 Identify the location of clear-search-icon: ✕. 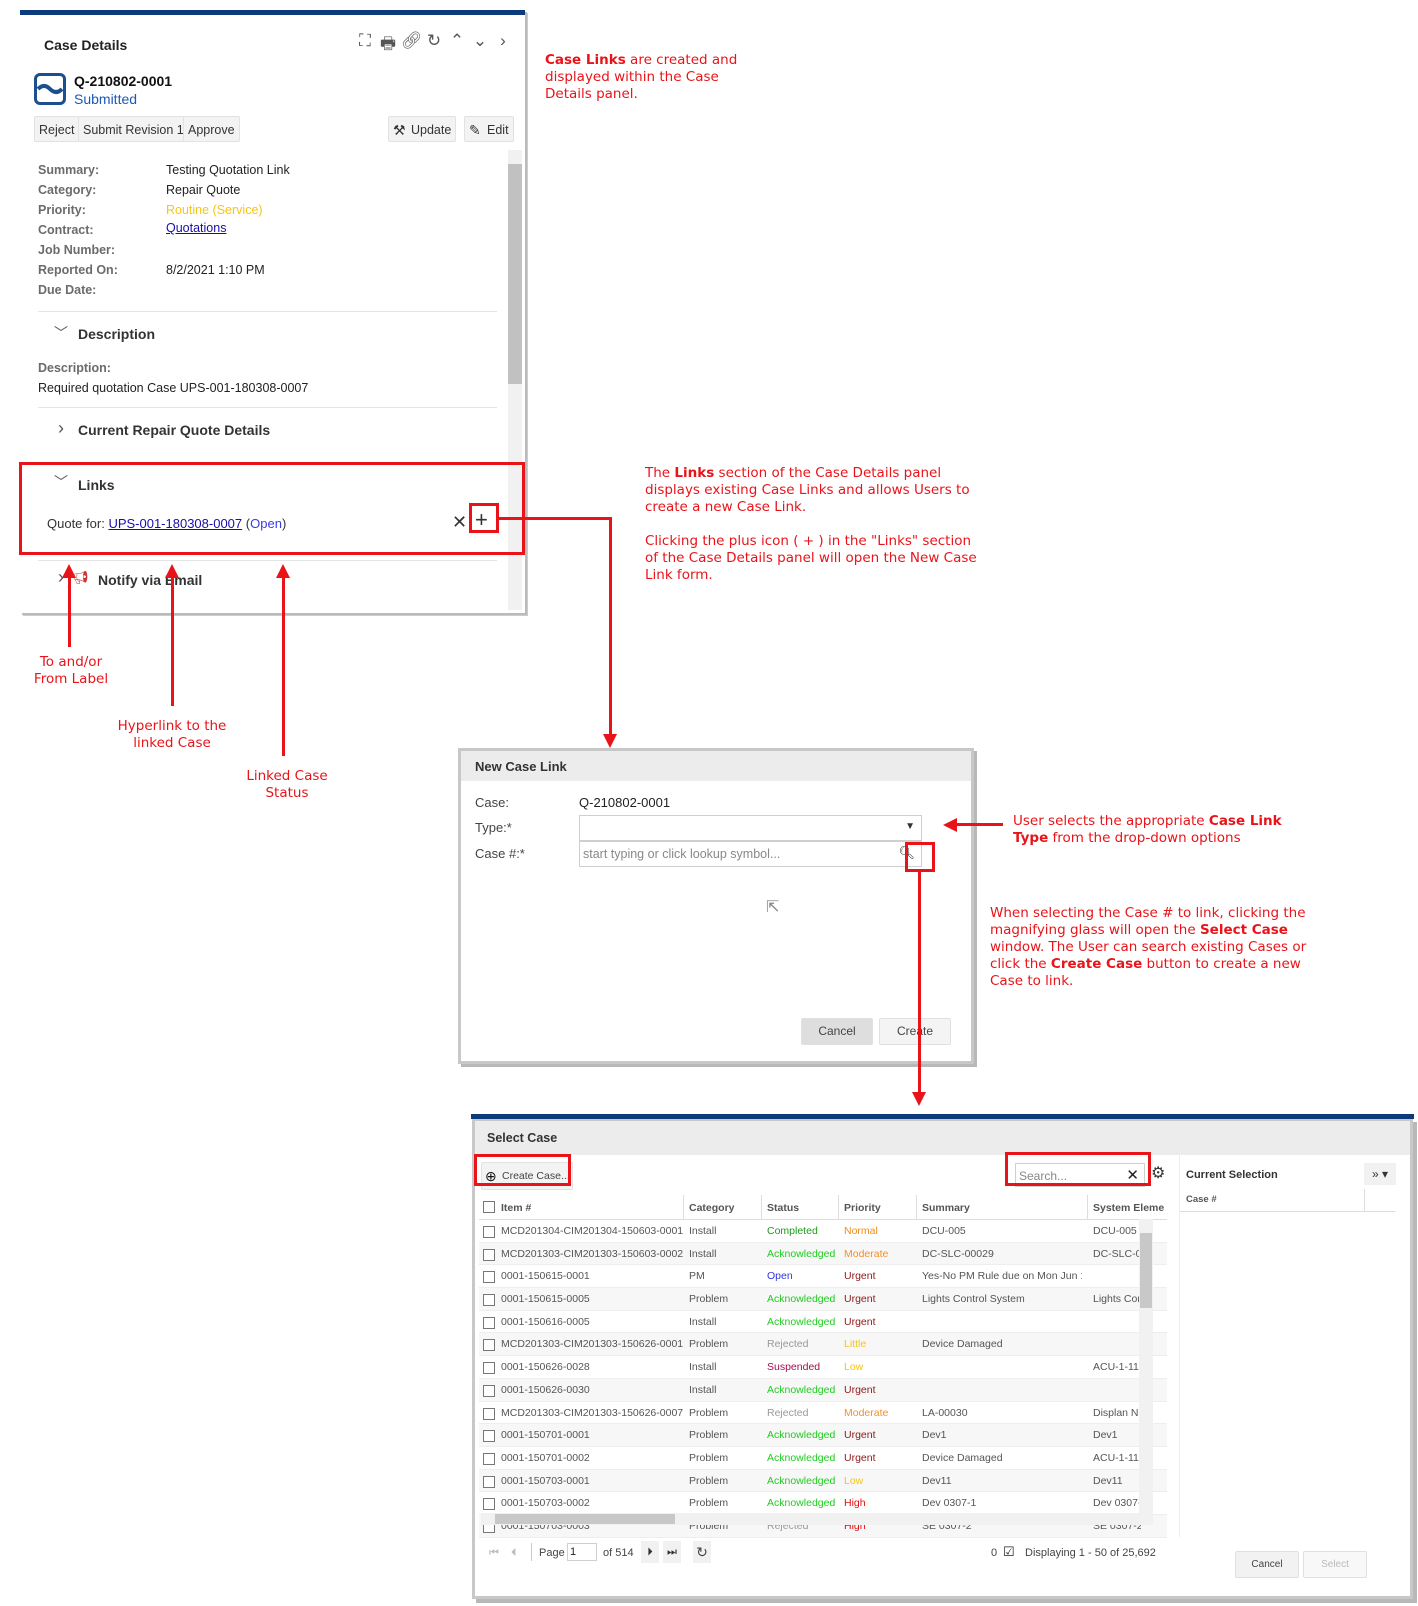
(1132, 1175).